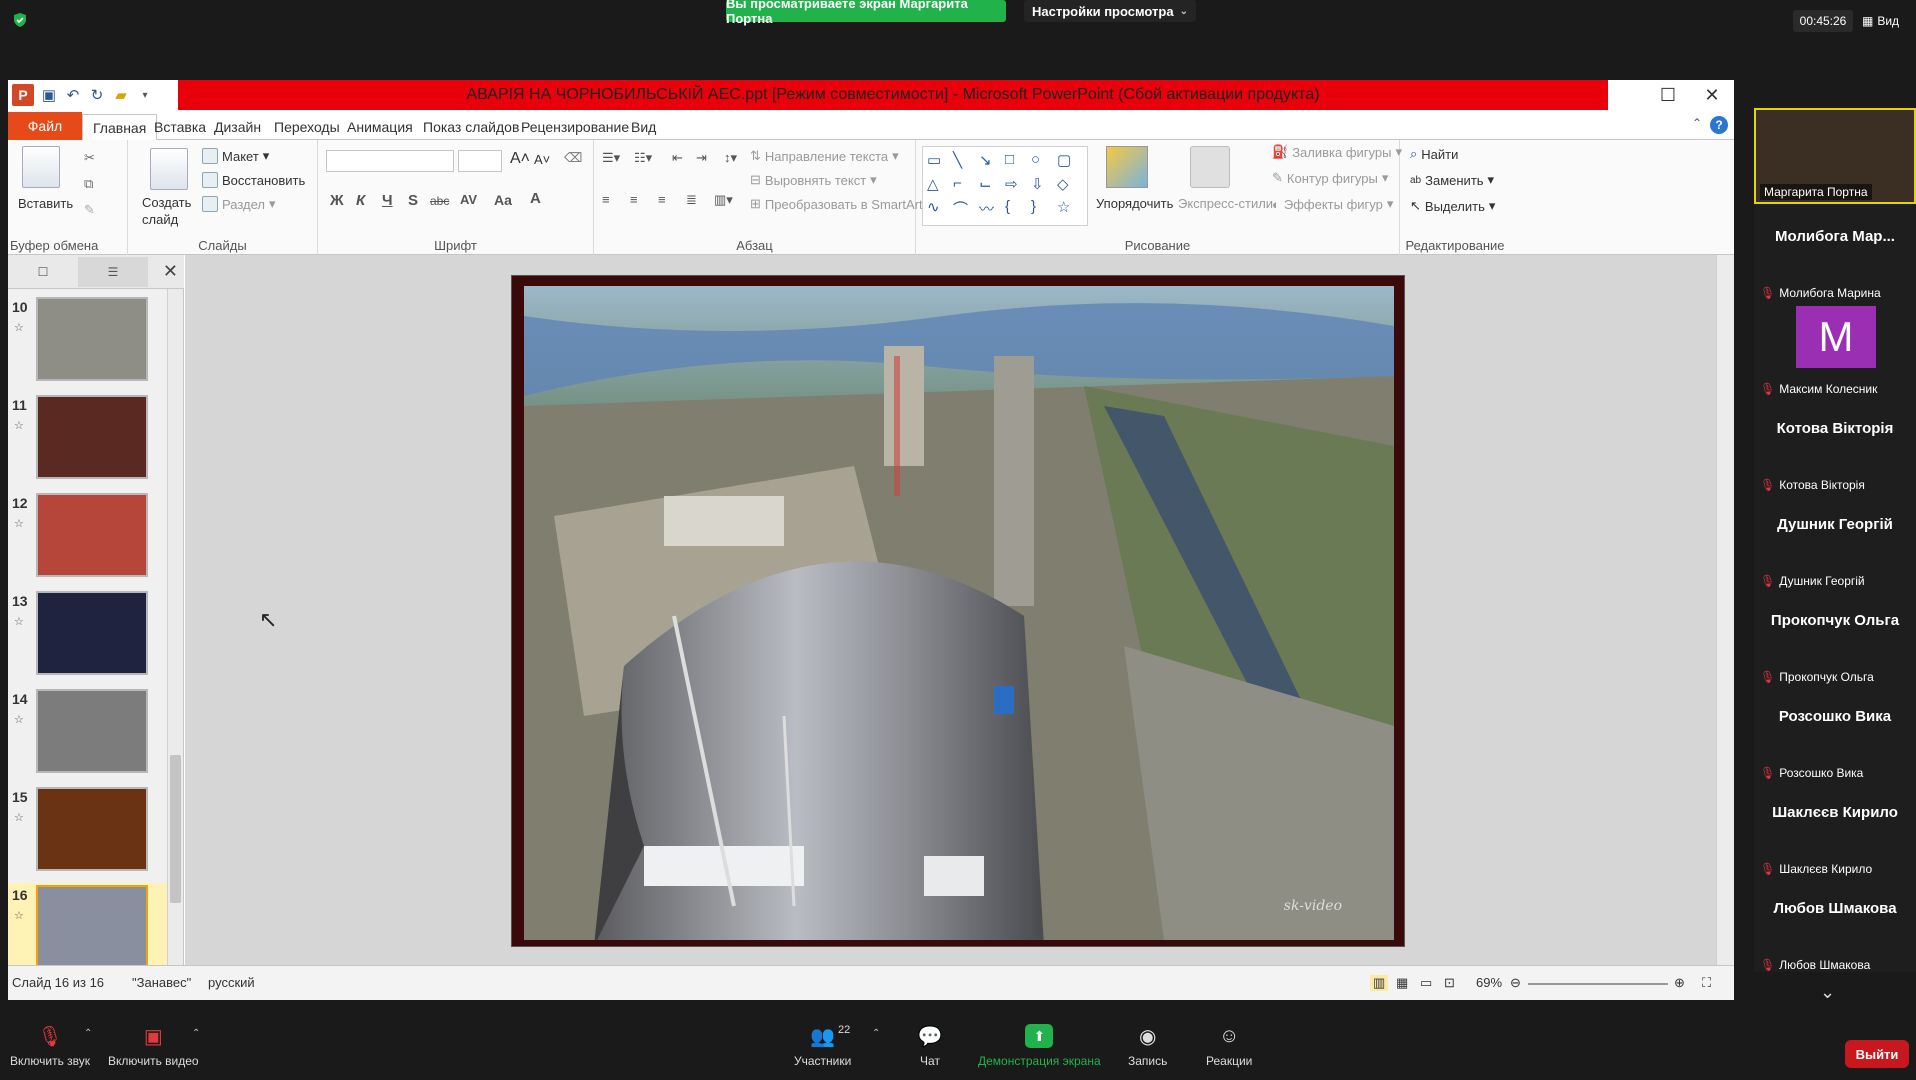  I want to click on participant-tile: Любов Шмакова 🎙 Любов Шмакова, so click(1835, 924).